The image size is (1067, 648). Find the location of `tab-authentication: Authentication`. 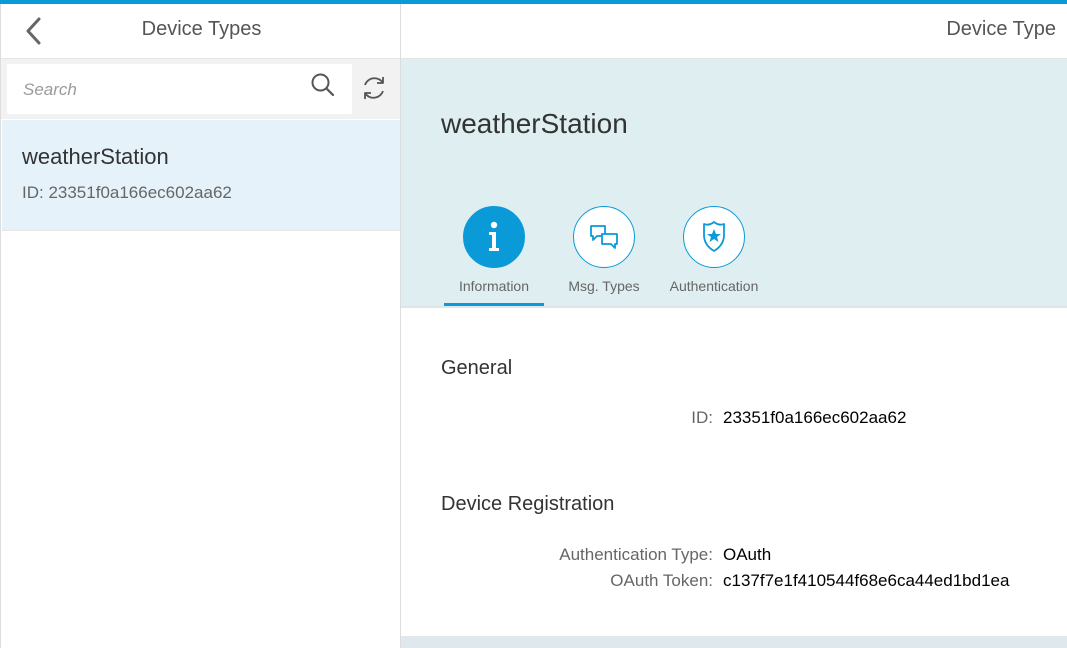

tab-authentication: Authentication is located at coordinates (714, 256).